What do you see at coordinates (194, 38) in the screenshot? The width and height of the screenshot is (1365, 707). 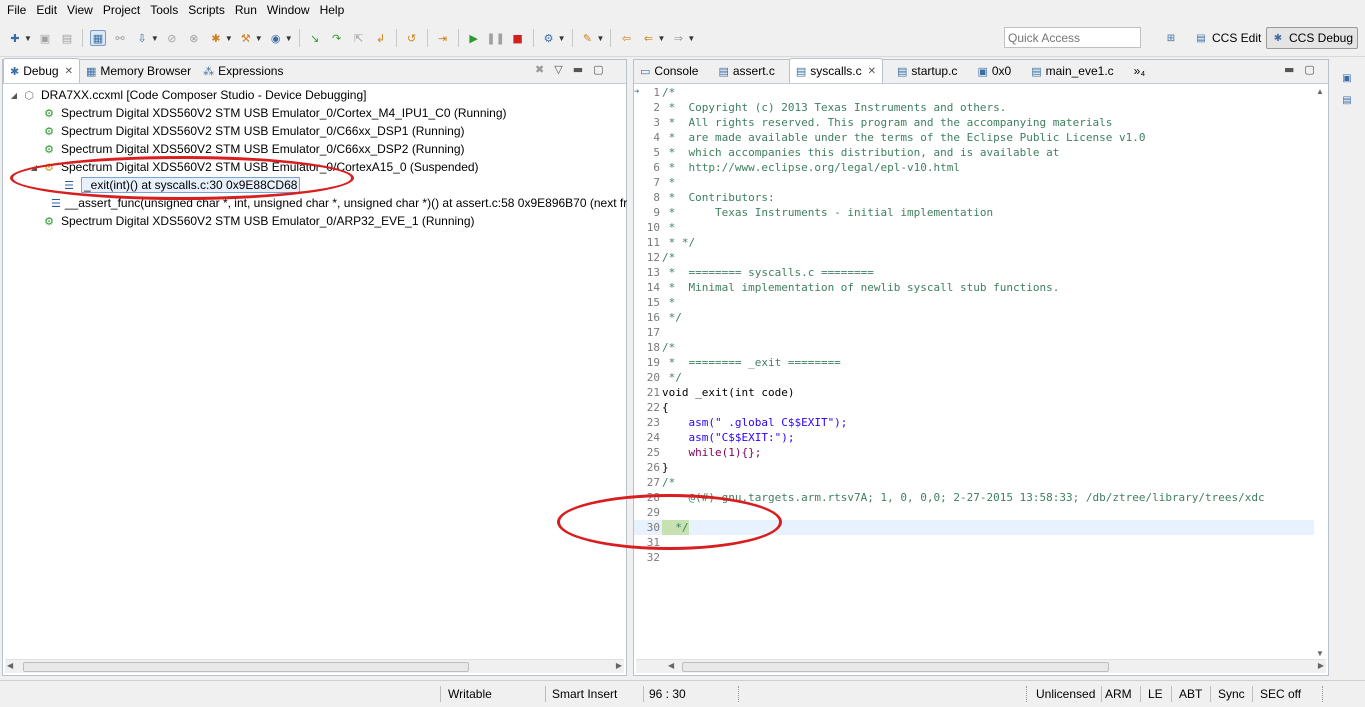 I see `remove-breakpoints-icon: ⊗` at bounding box center [194, 38].